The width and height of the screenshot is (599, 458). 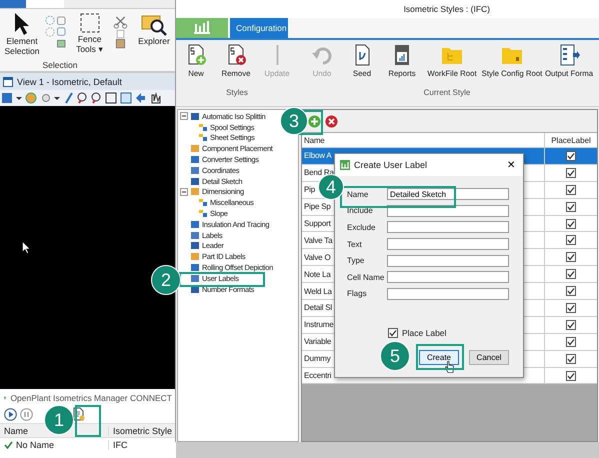 I want to click on window-title: Isometric Styles : (IFC), so click(x=447, y=9).